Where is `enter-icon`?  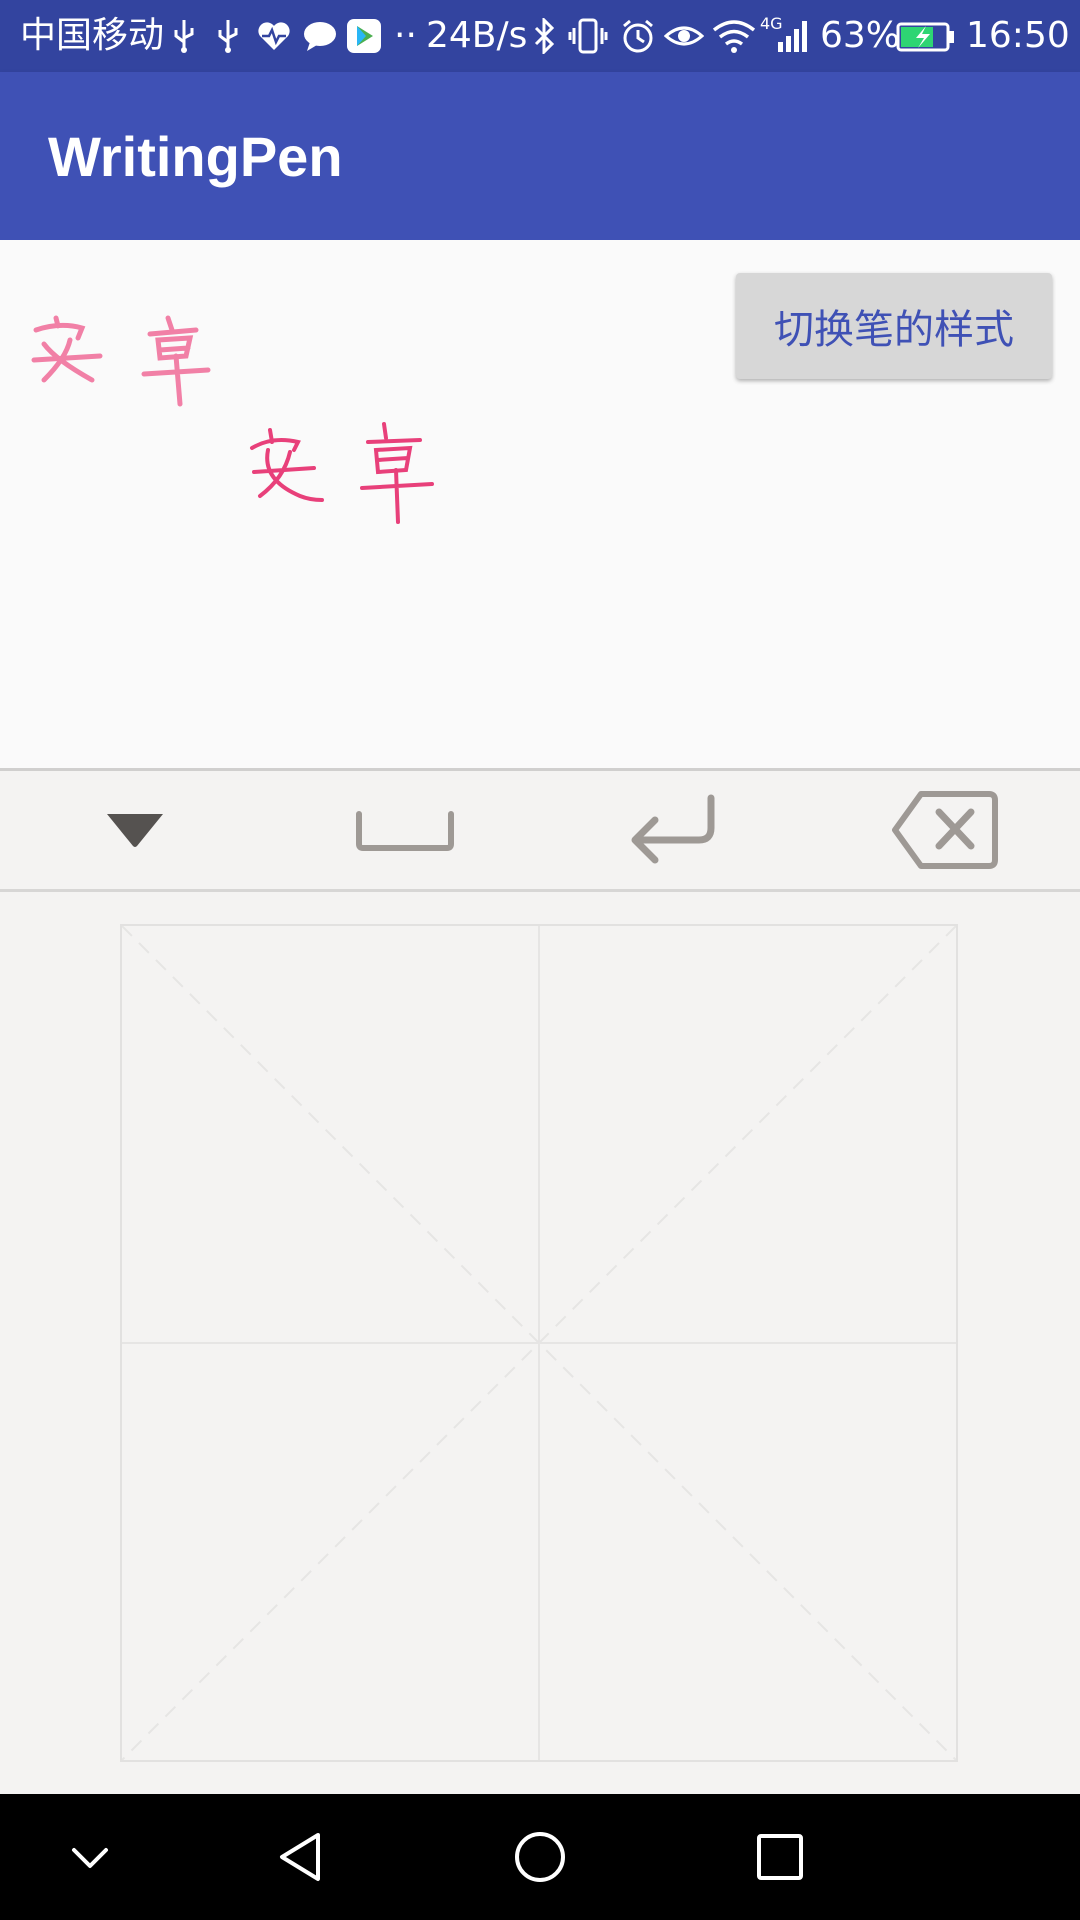 enter-icon is located at coordinates (673, 829).